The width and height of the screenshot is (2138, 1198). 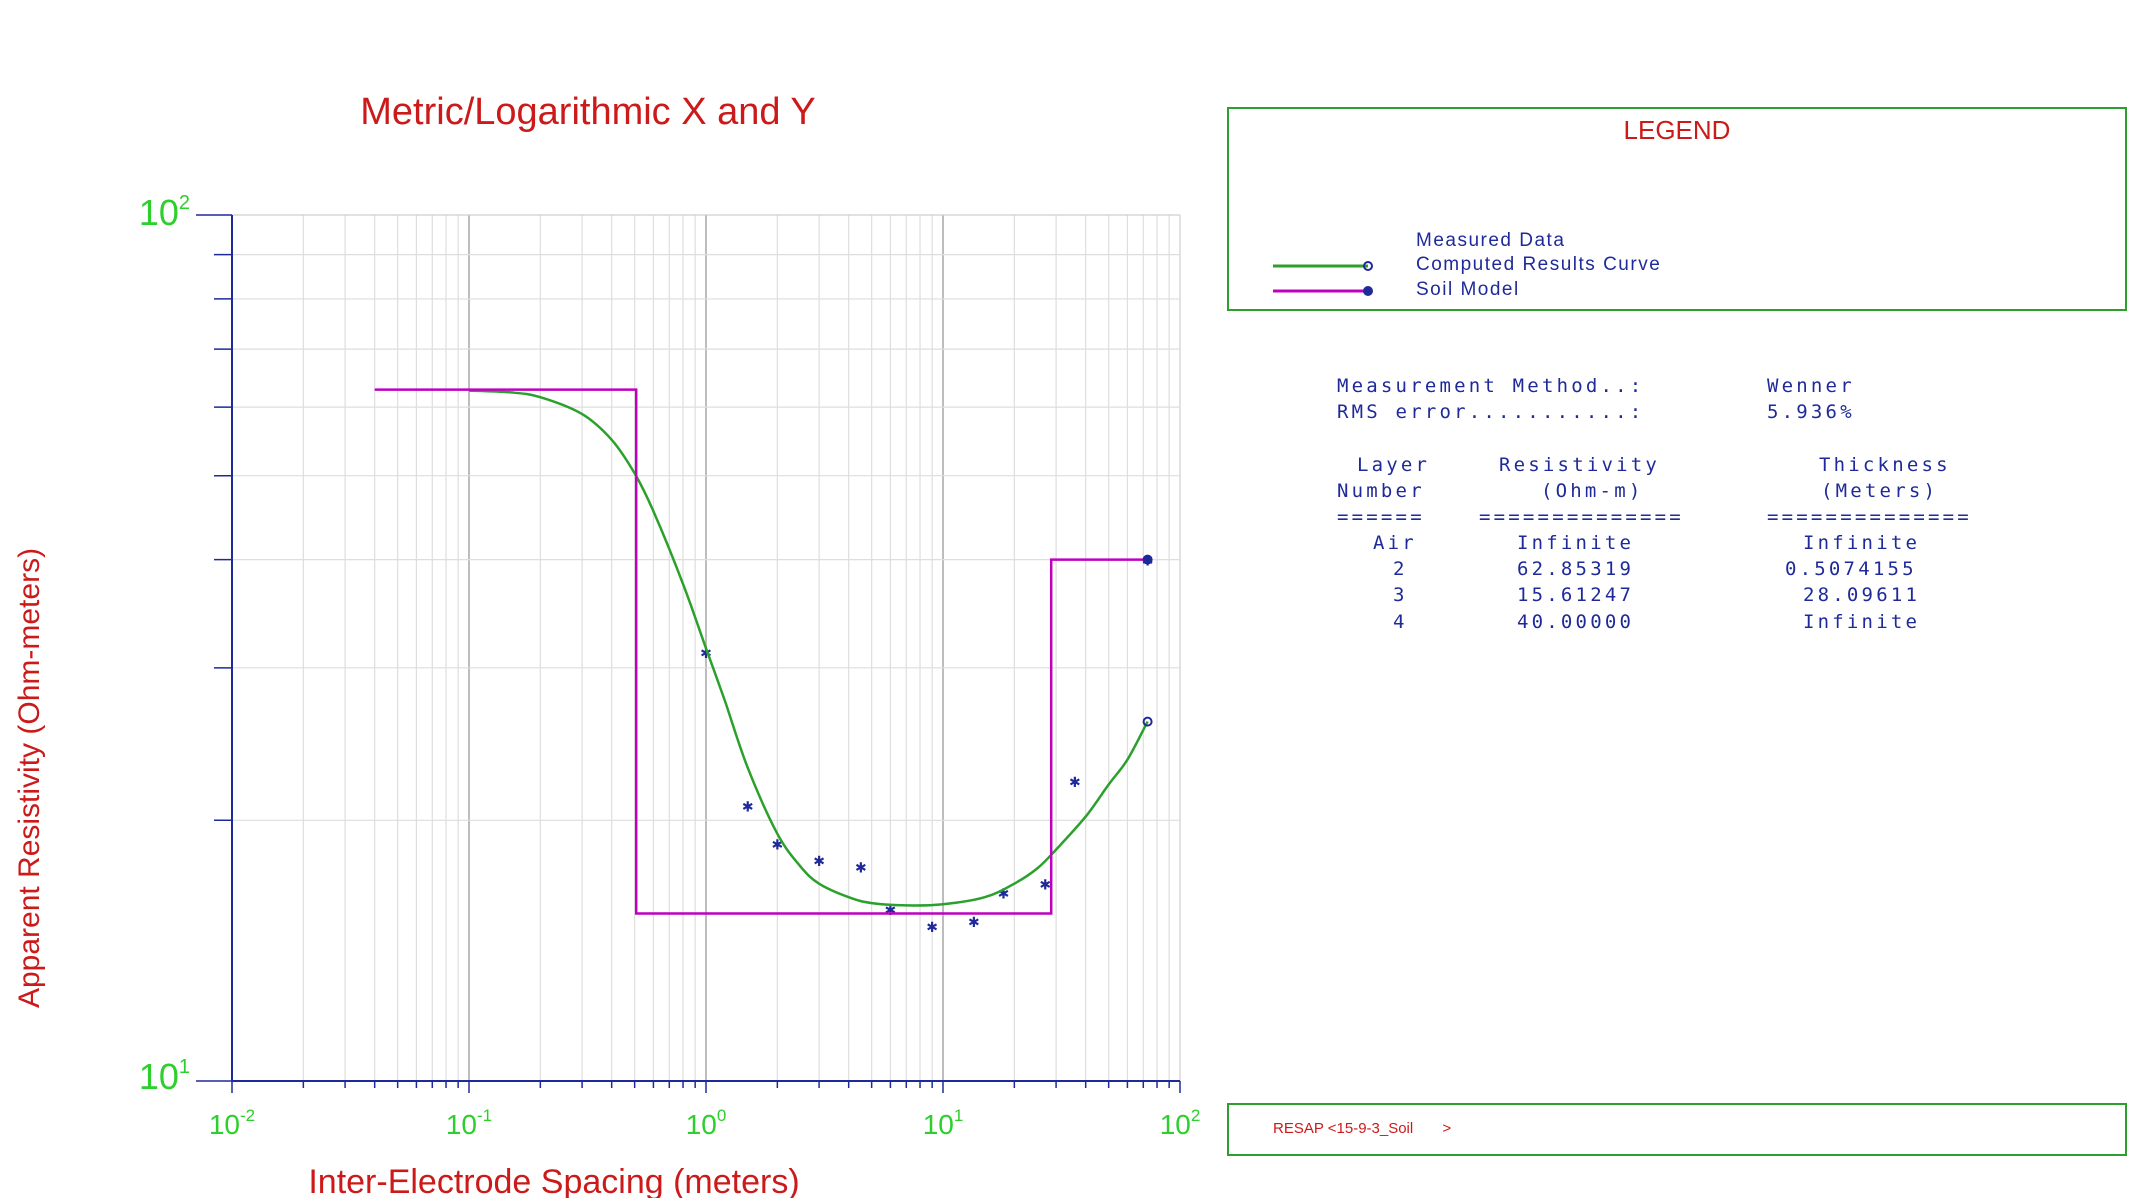 What do you see at coordinates (1468, 289) in the screenshot?
I see `legend-label: Soil Model` at bounding box center [1468, 289].